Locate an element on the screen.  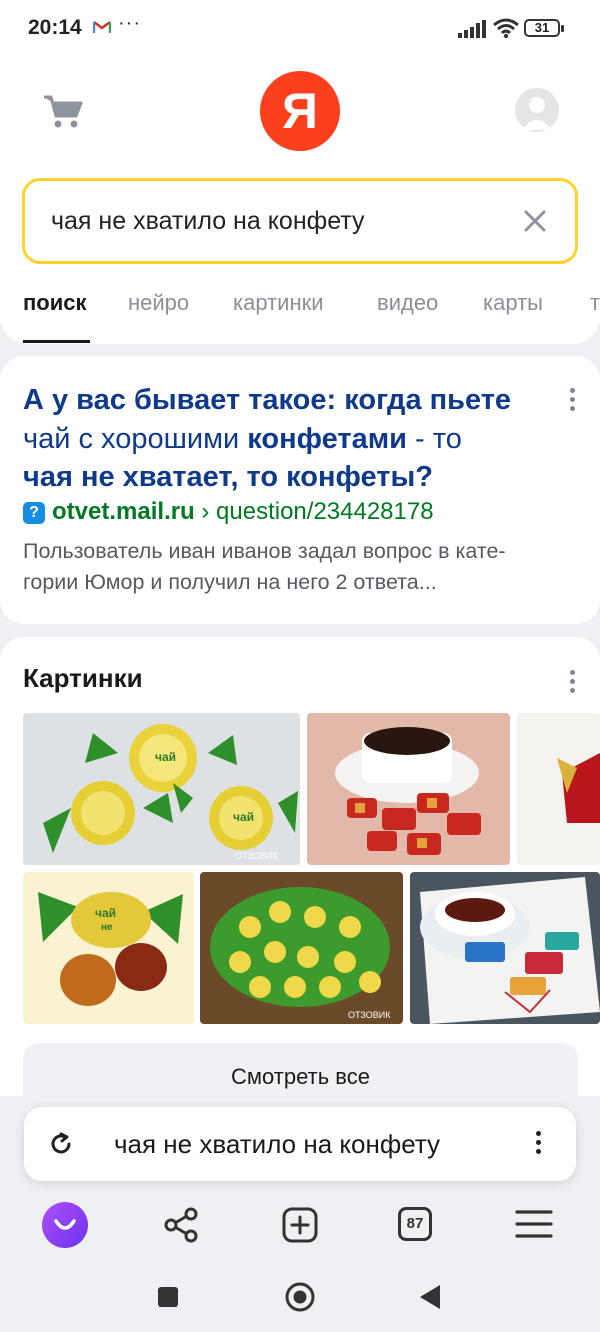
status-more-icon: ··· is located at coordinates (129, 23).